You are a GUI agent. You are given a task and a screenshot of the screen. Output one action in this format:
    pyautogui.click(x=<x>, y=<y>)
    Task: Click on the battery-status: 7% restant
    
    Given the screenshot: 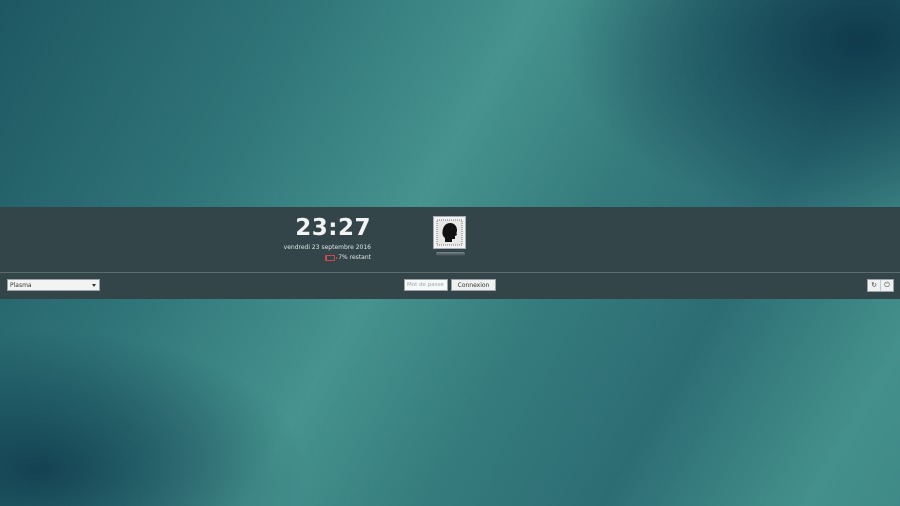 What is the action you would take?
    pyautogui.click(x=335, y=257)
    